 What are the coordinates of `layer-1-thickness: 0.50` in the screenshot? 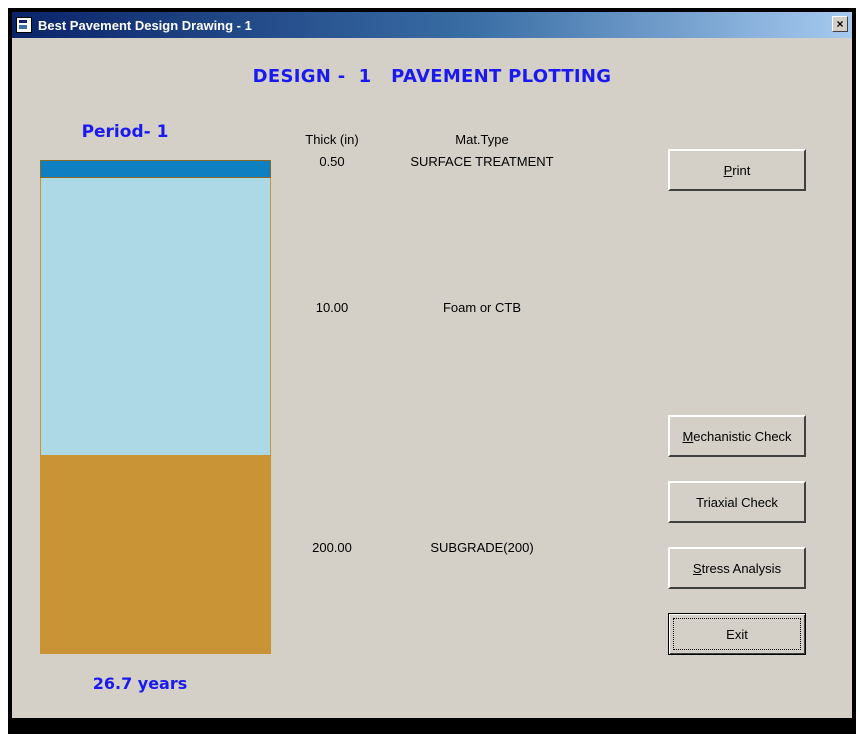 It's located at (332, 161).